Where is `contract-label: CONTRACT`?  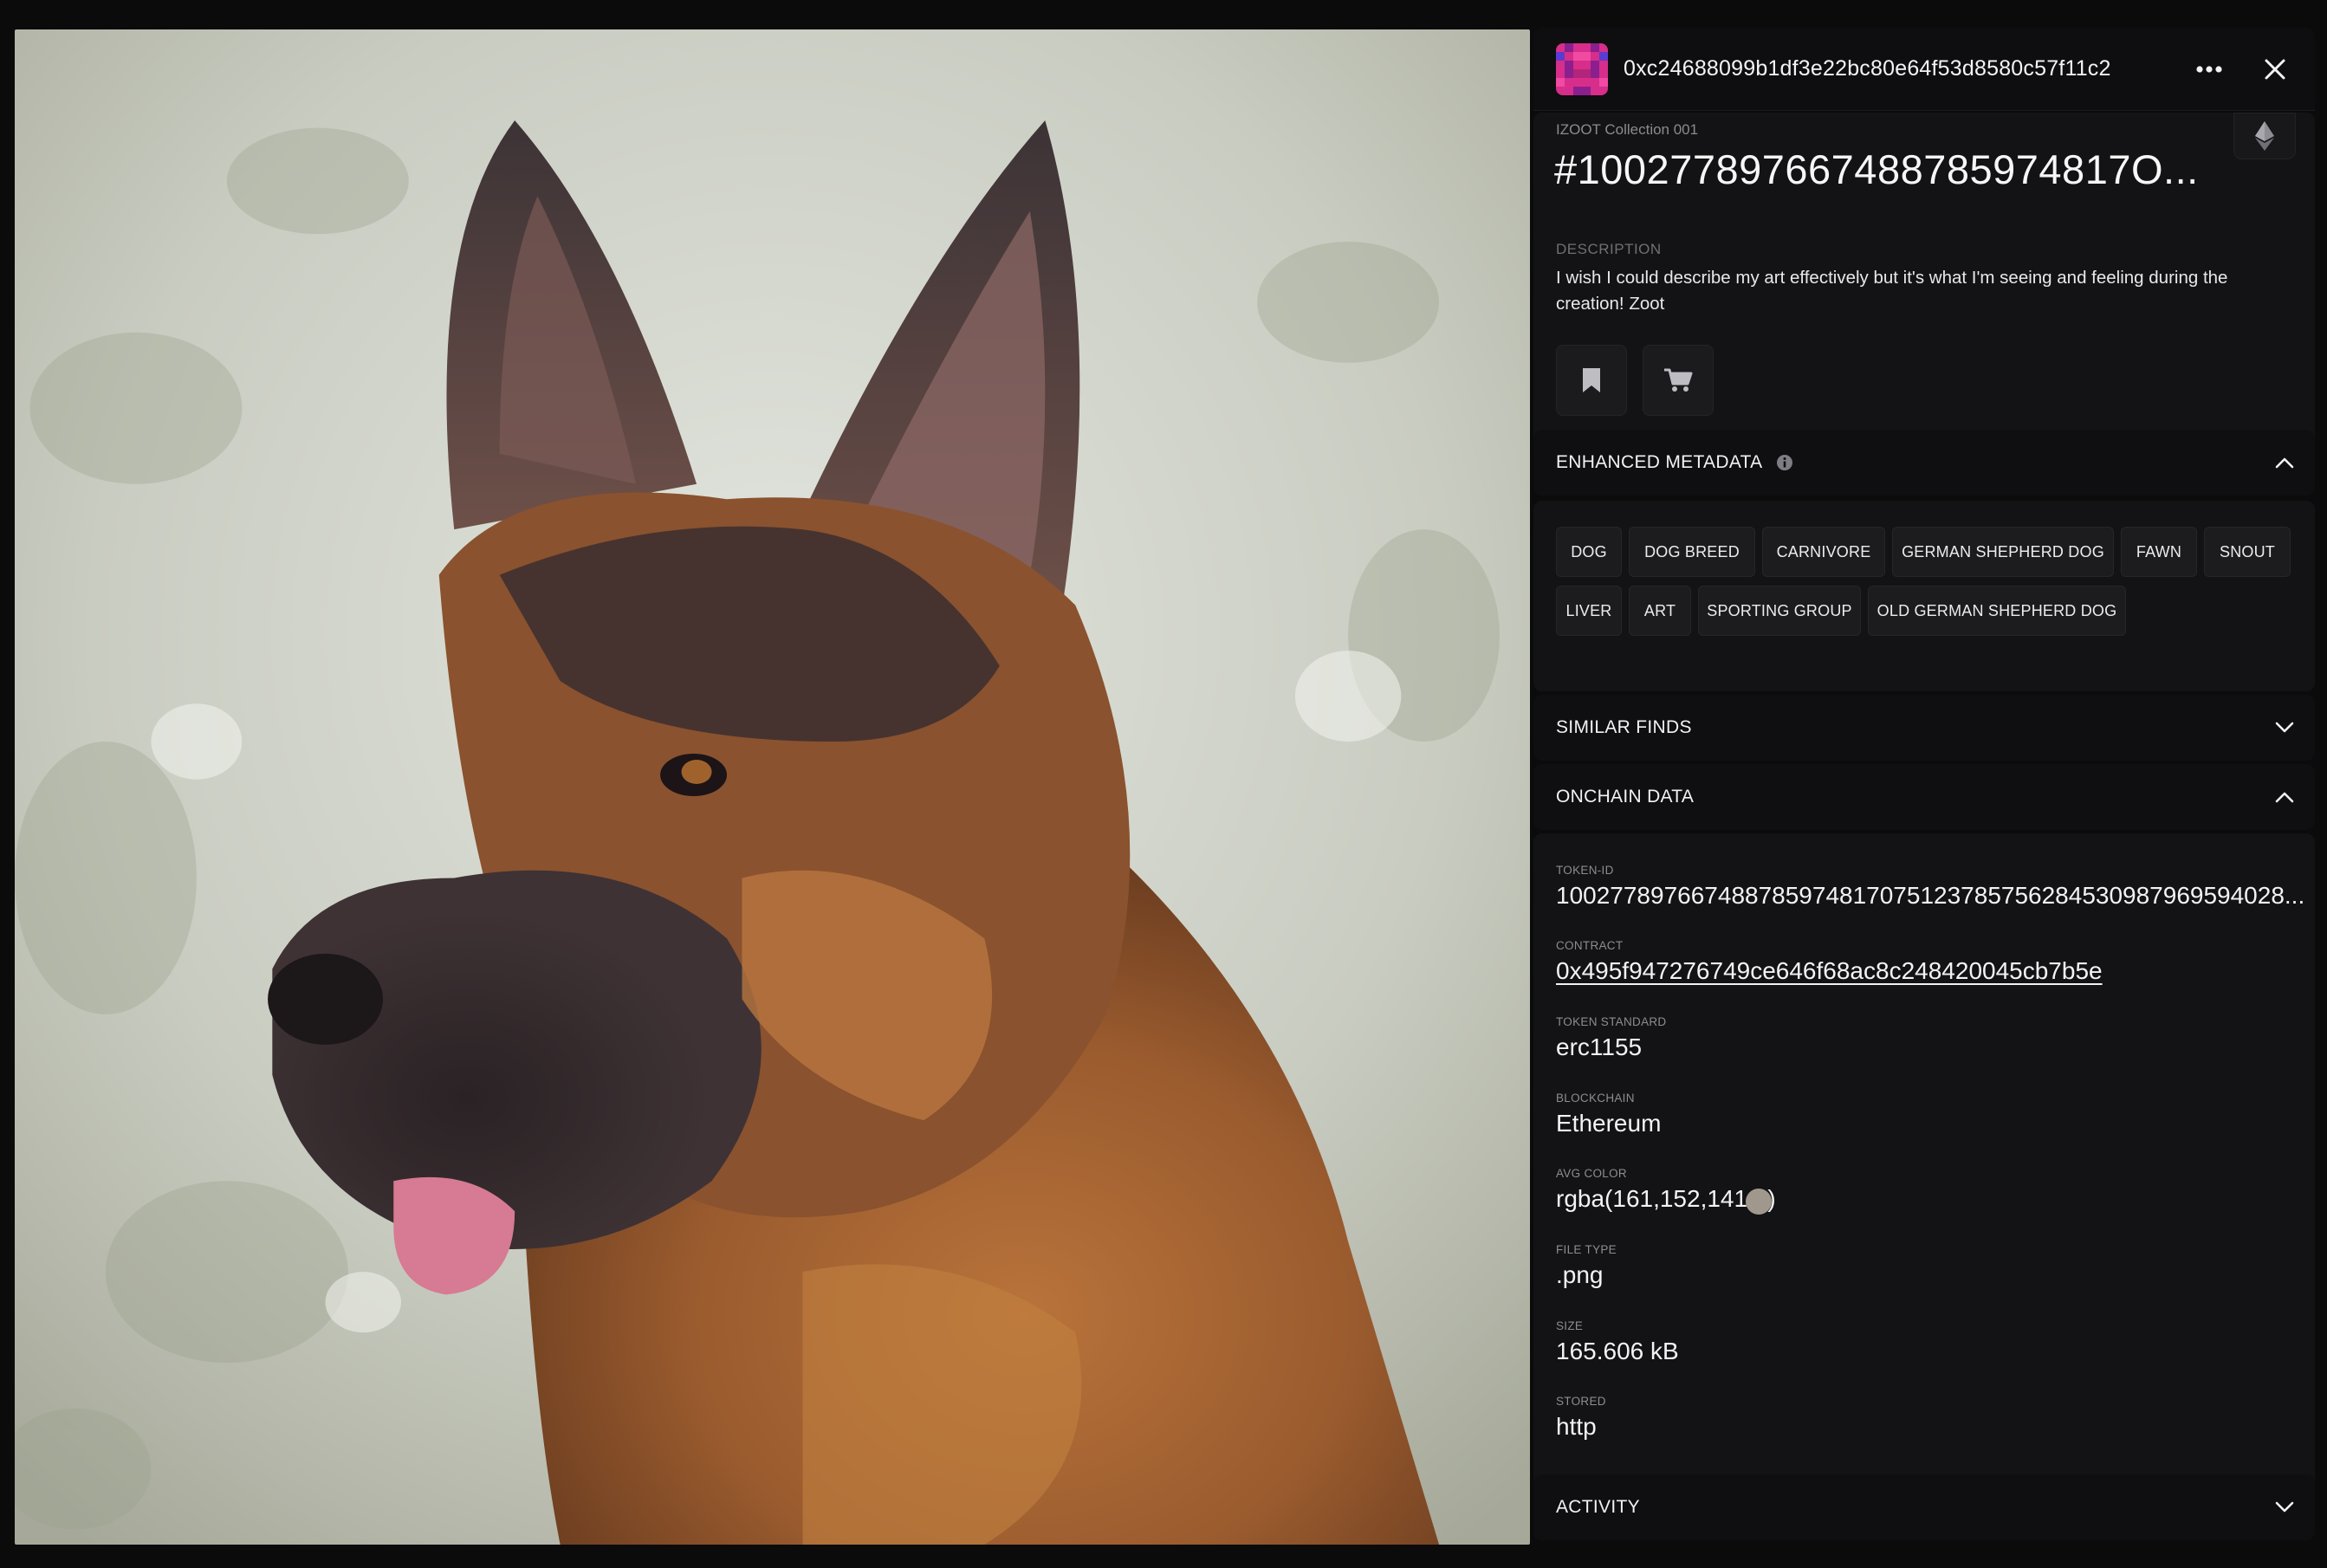
contract-label: CONTRACT is located at coordinates (1590, 945).